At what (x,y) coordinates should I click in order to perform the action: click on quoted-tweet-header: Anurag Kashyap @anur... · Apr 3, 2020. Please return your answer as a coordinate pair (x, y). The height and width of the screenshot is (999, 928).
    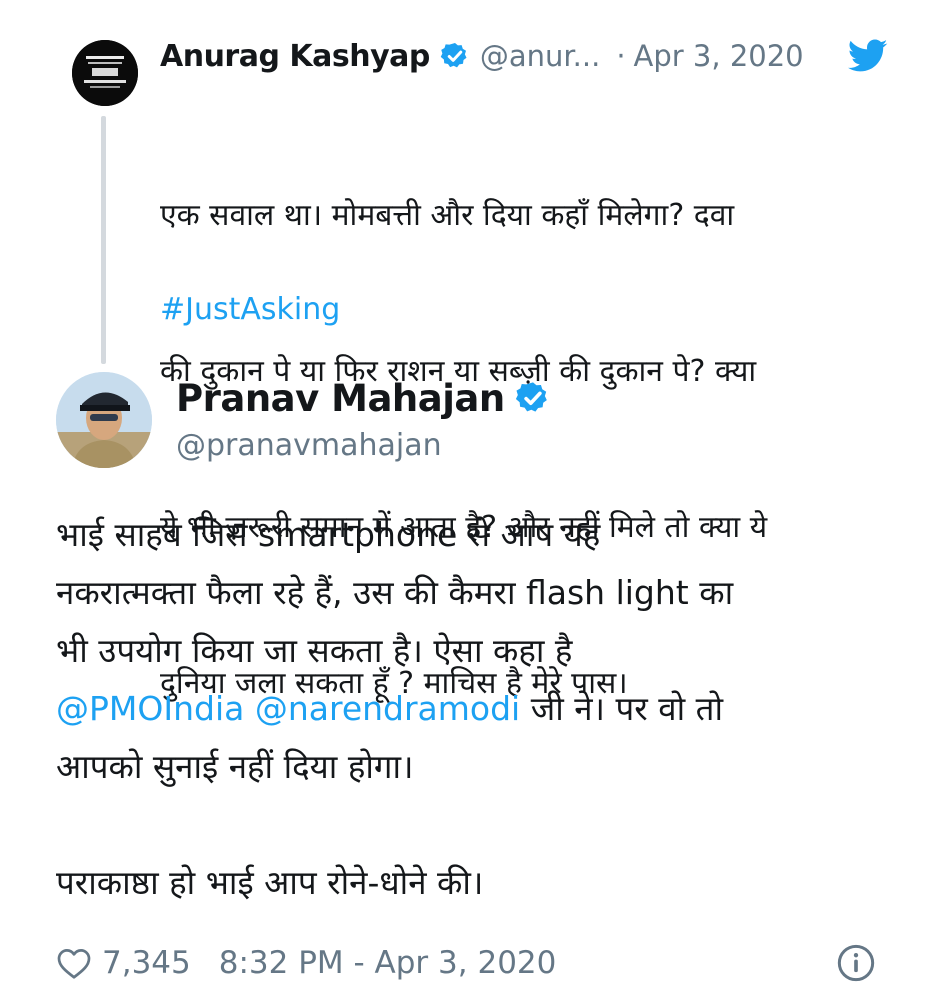
    Looking at the image, I should click on (524, 56).